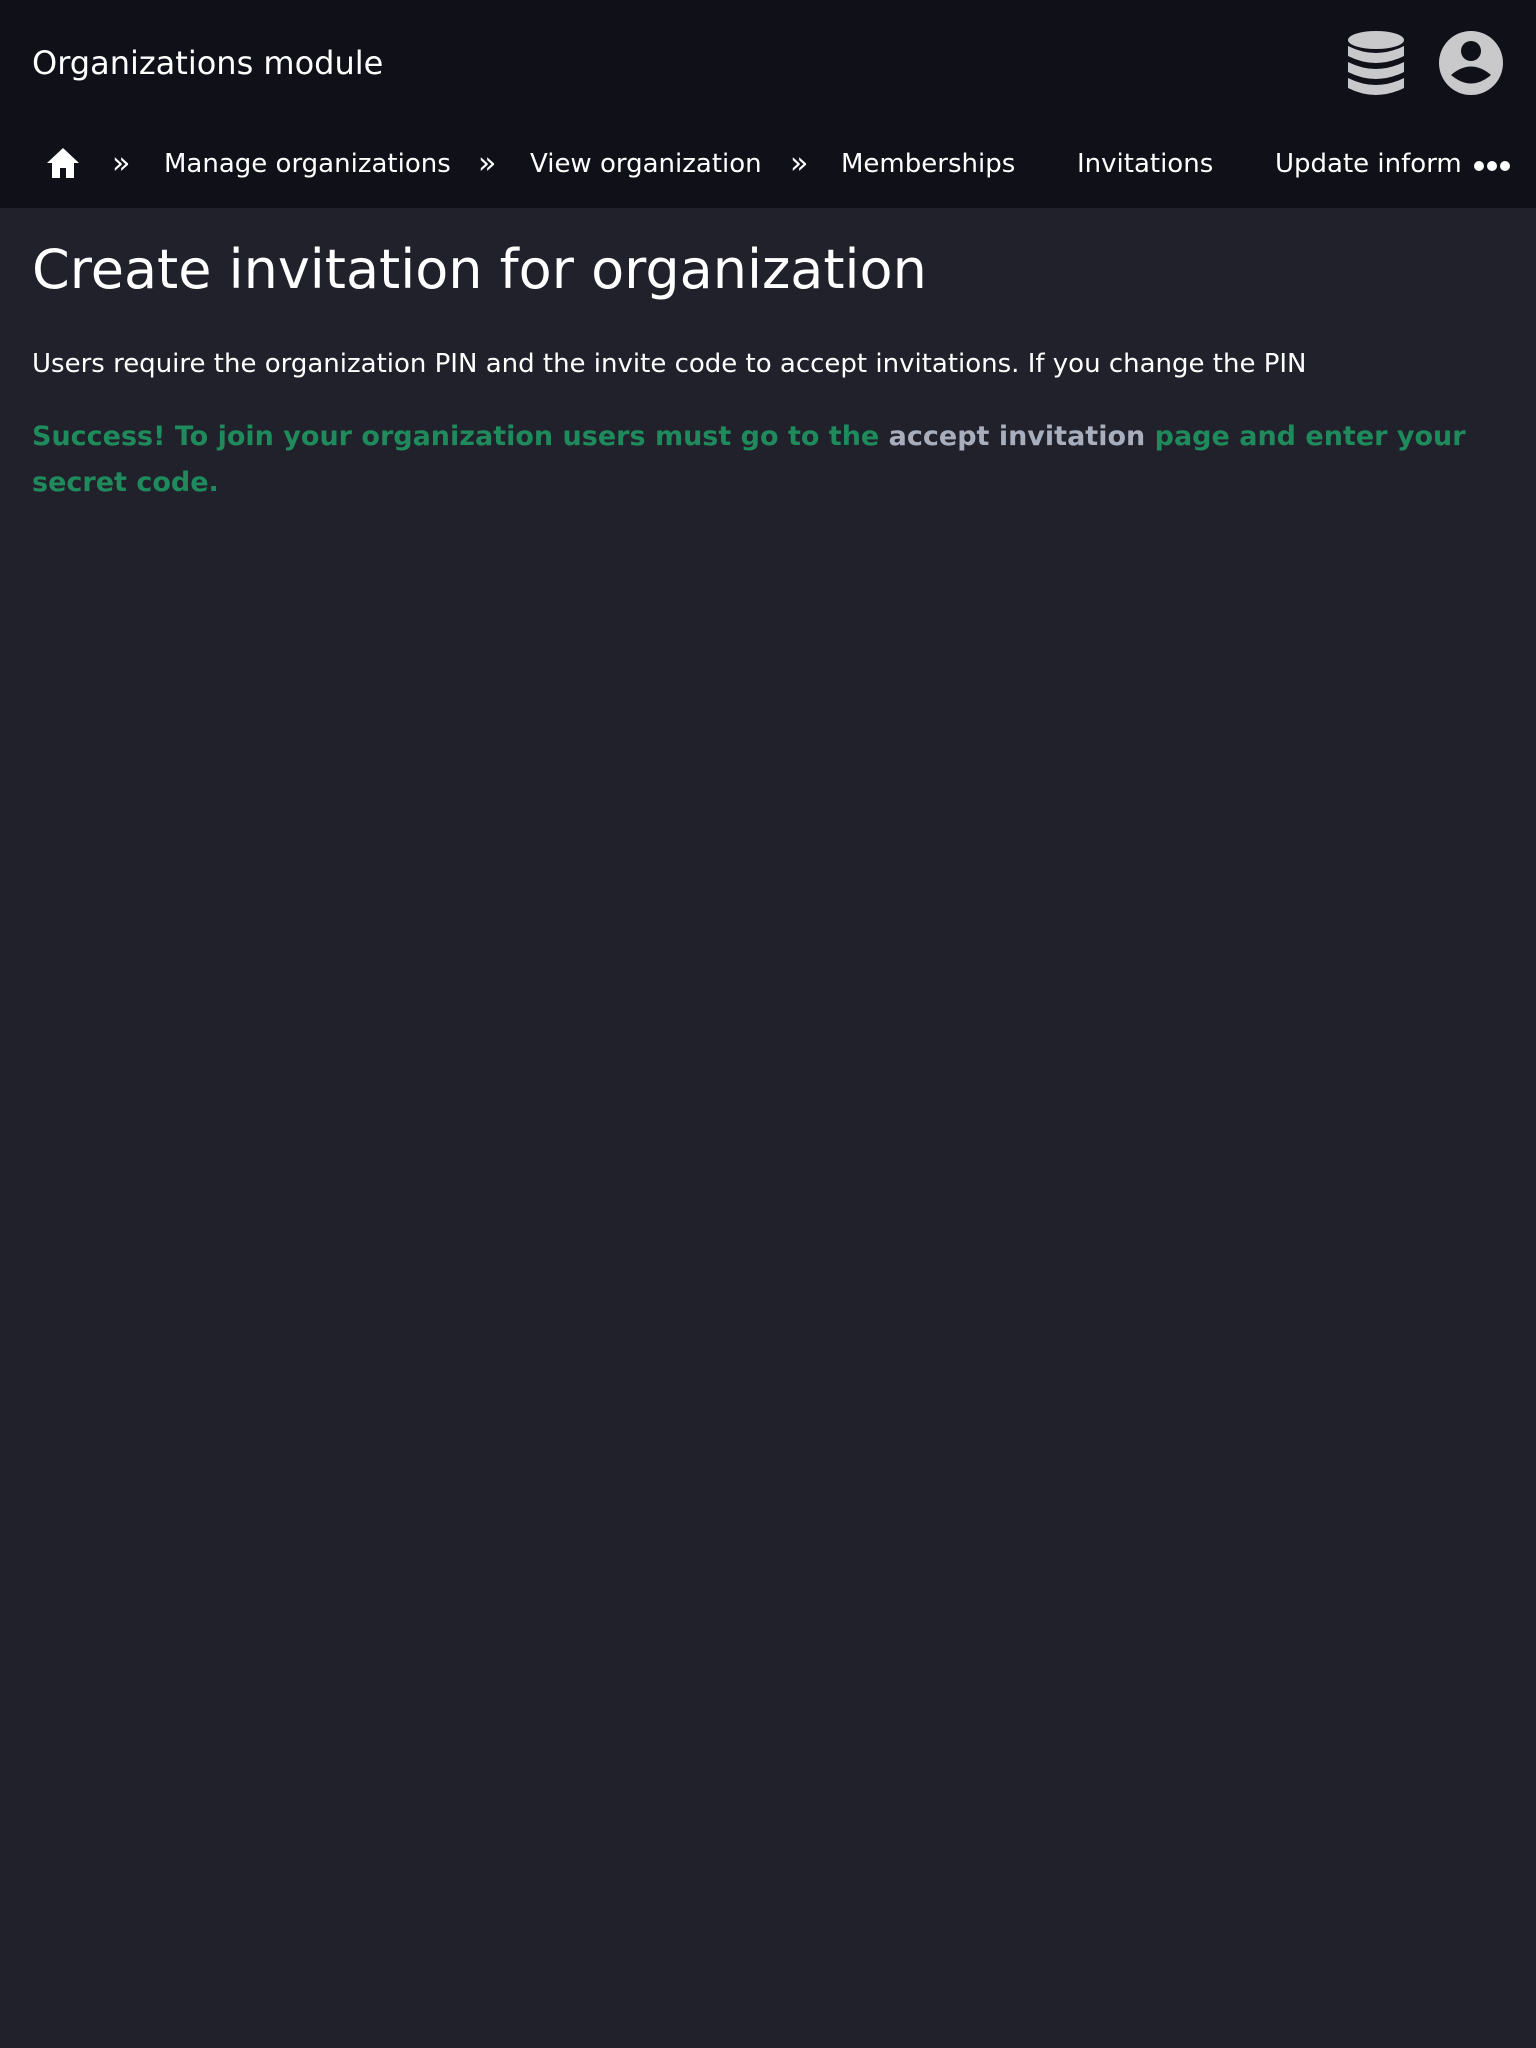 Image resolution: width=1536 pixels, height=2048 pixels. I want to click on tab-memberships: Memberships, so click(928, 164).